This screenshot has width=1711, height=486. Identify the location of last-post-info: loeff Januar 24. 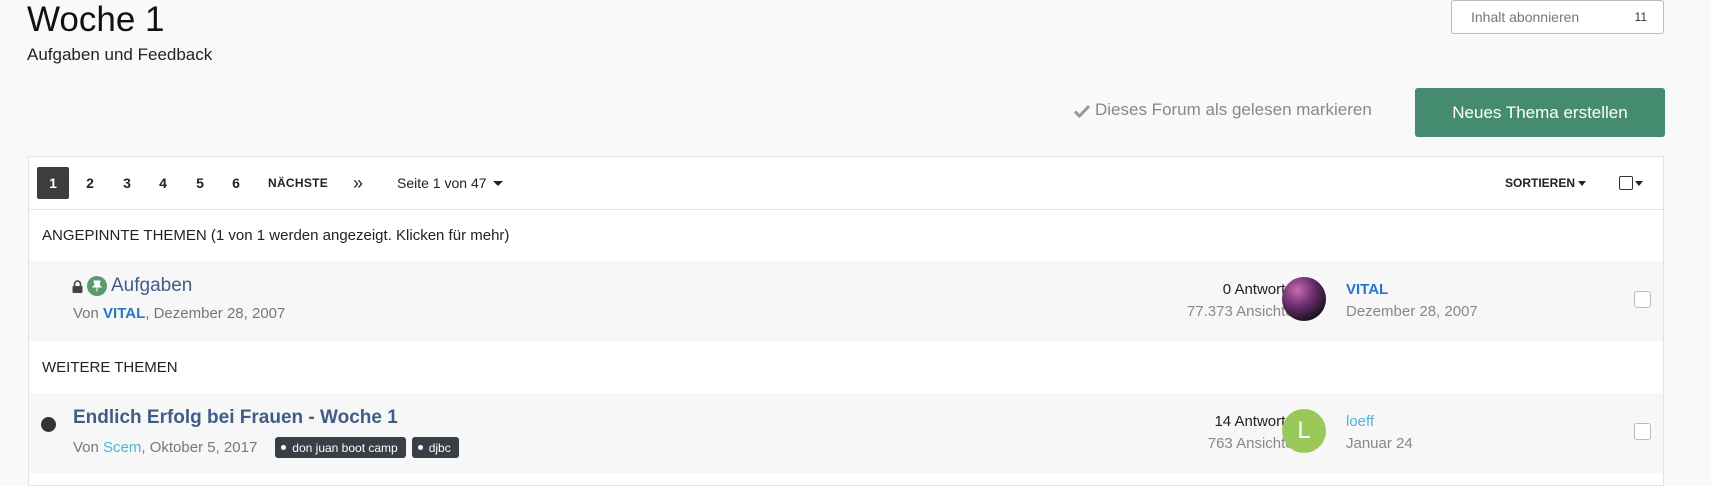
(1379, 433).